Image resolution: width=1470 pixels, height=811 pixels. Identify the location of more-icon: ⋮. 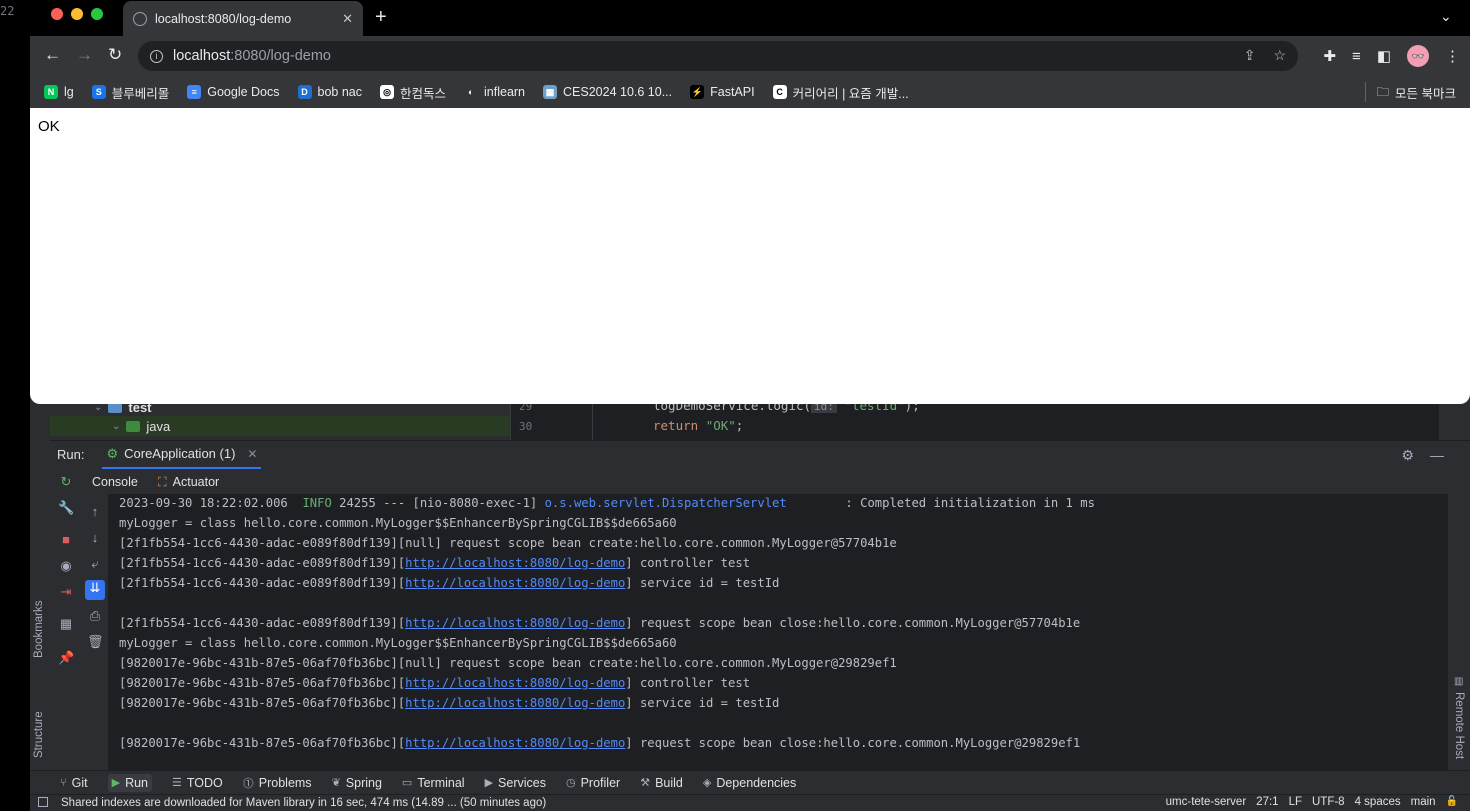
(1452, 56).